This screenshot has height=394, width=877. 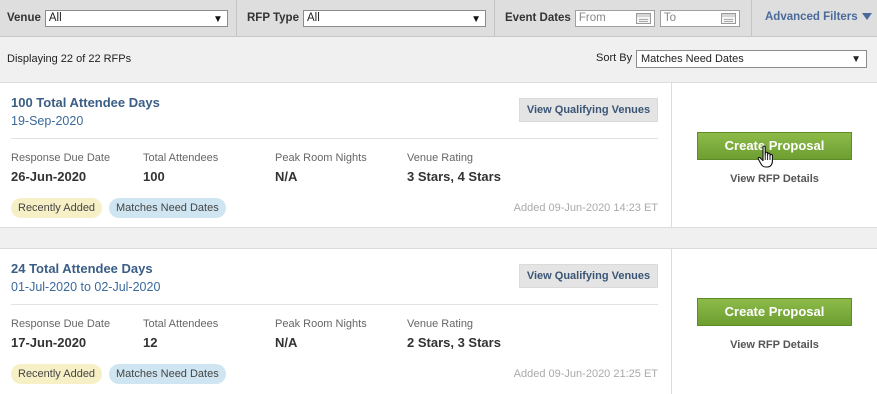 I want to click on event-dates-label: Event Dates, so click(x=538, y=18).